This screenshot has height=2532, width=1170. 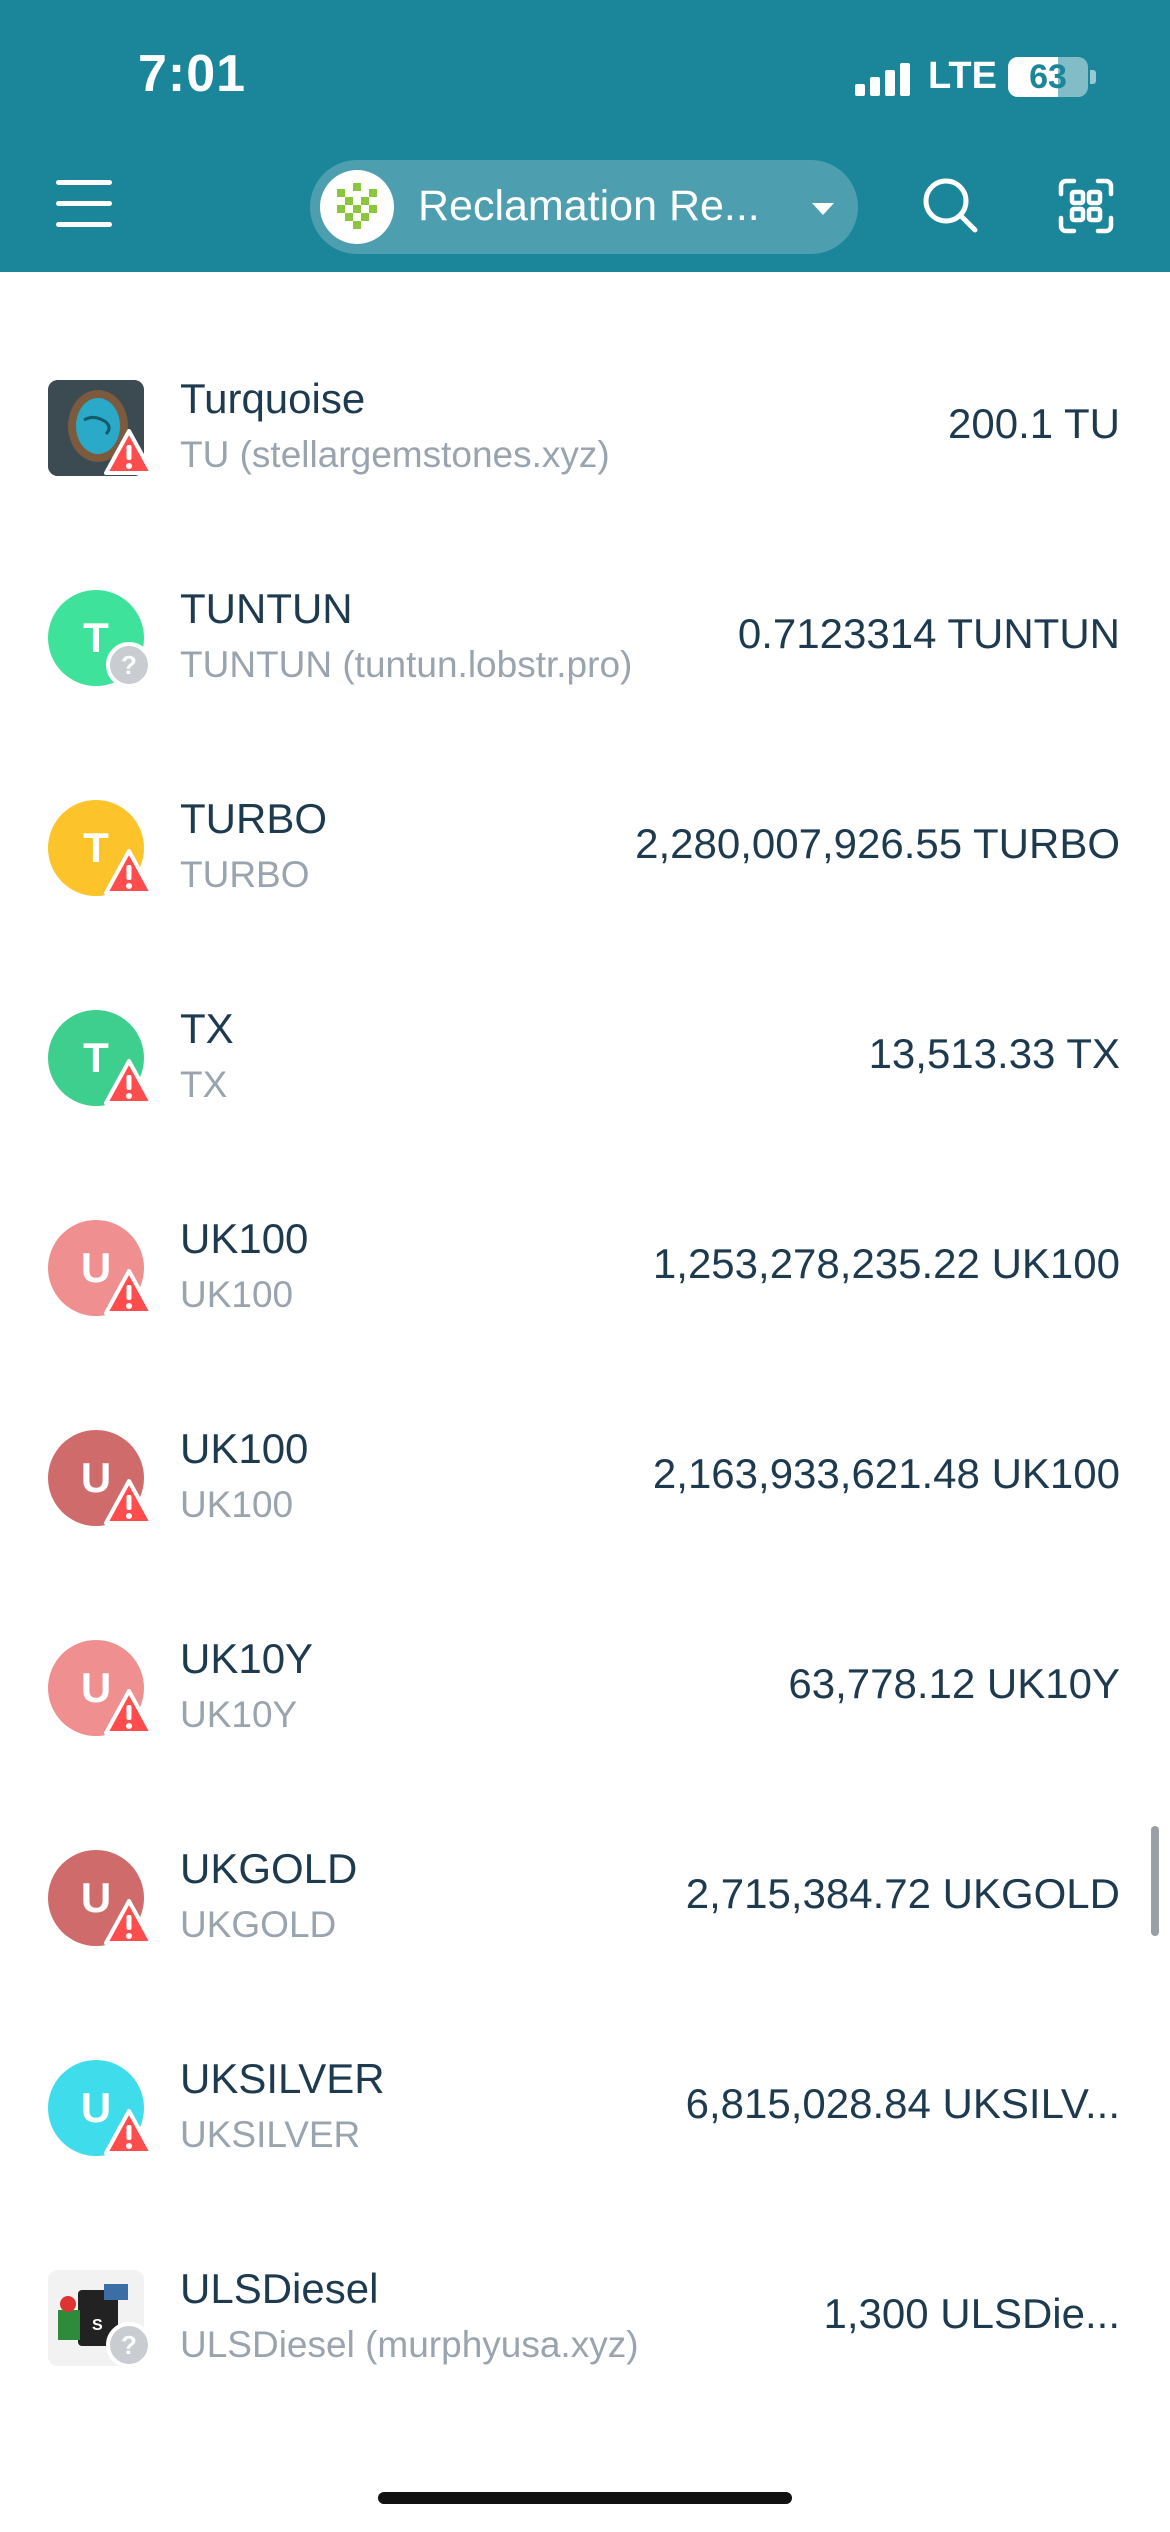 What do you see at coordinates (585, 845) in the screenshot?
I see `asset-row: T TURBO TURBO 2,280,007,926.55 TURBO` at bounding box center [585, 845].